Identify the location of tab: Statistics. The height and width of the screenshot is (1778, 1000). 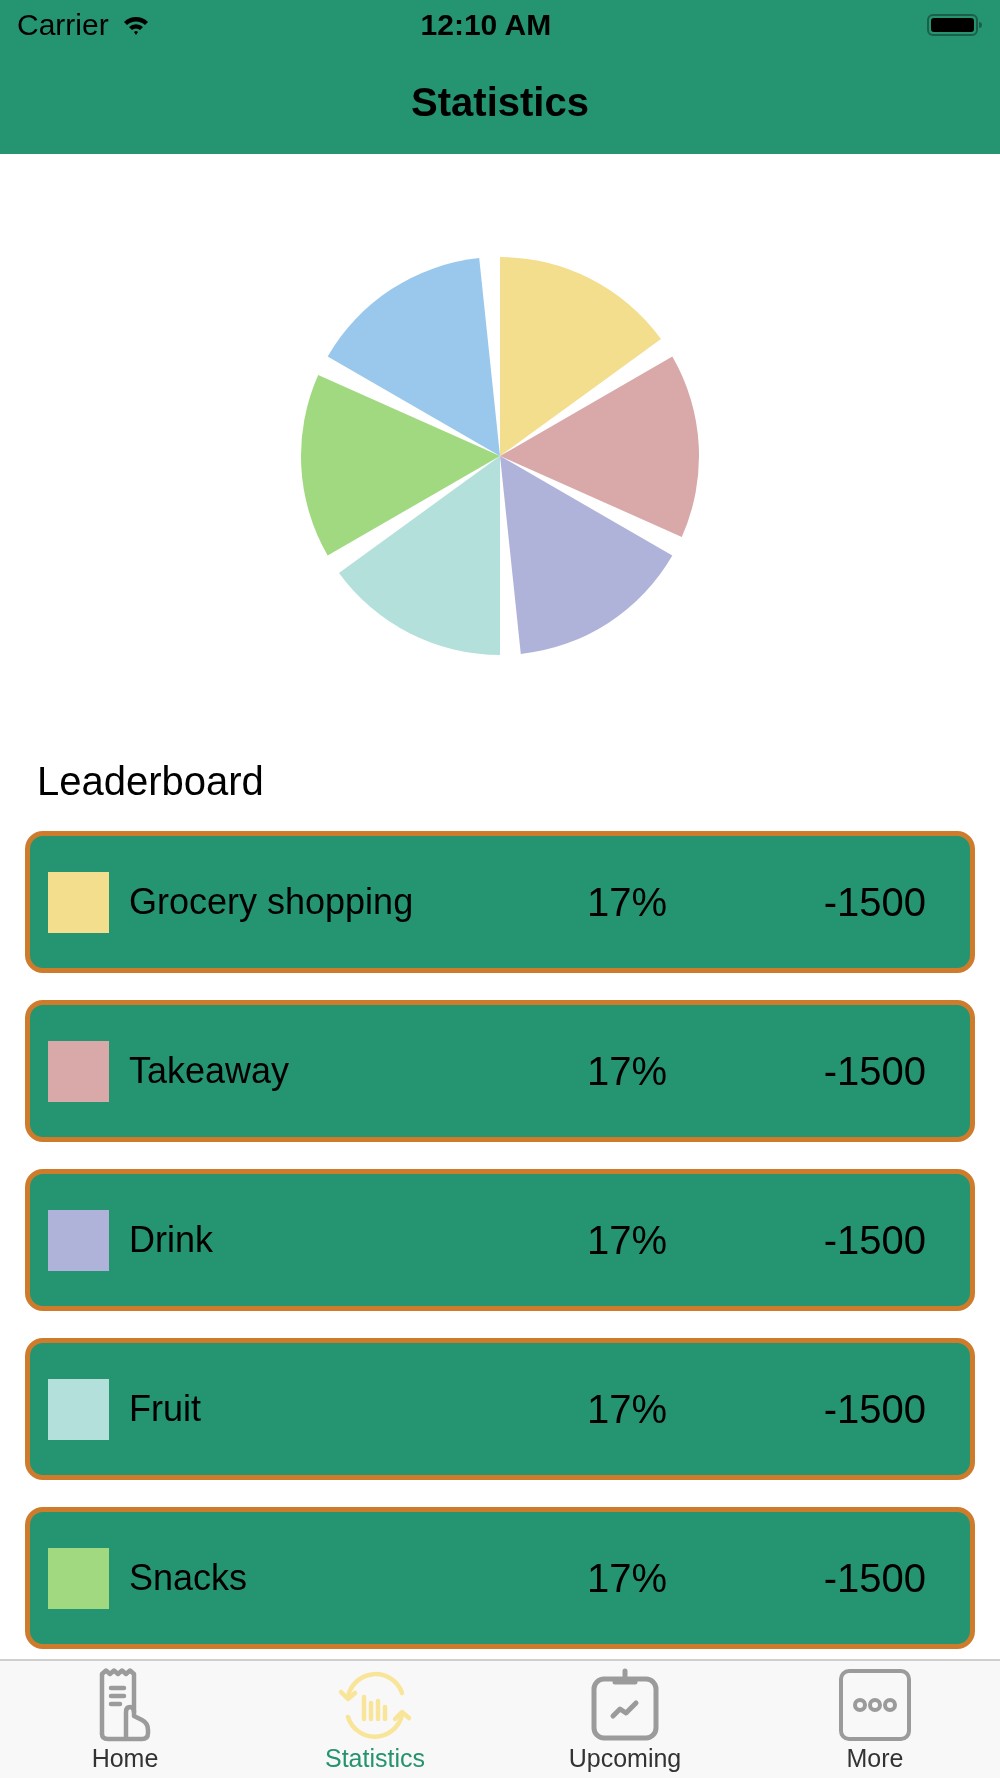
(375, 1719).